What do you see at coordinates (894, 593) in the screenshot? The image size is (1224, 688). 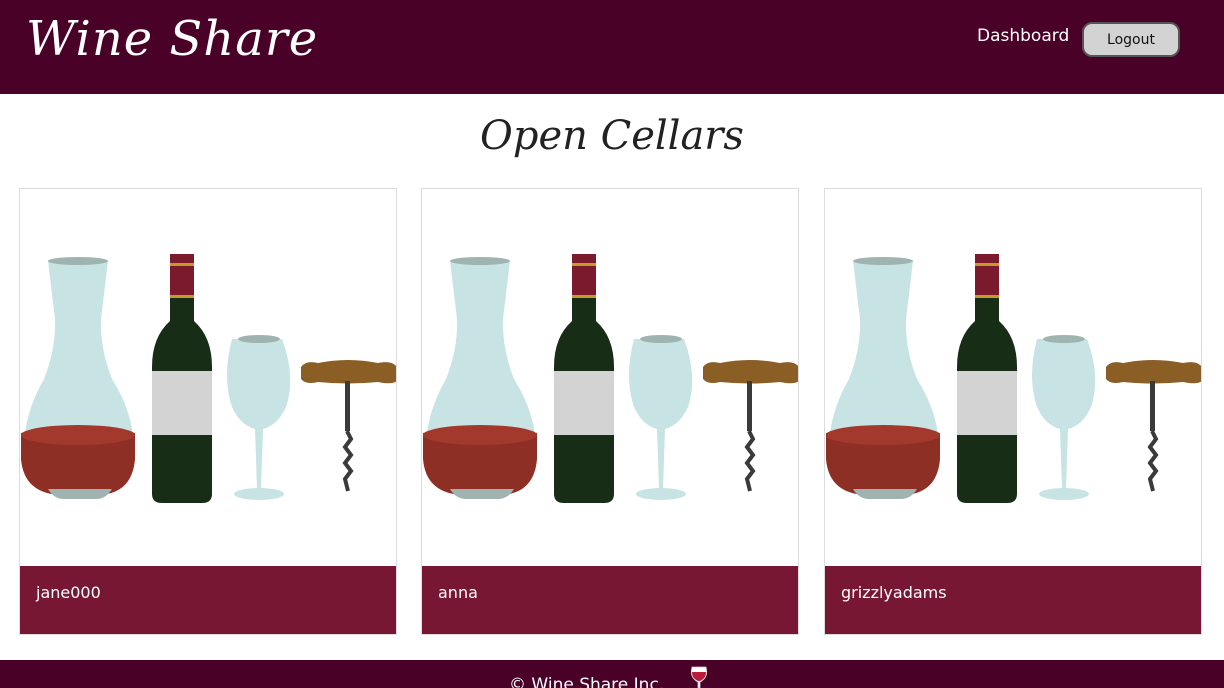 I see `cellar-username: grizzlyadams` at bounding box center [894, 593].